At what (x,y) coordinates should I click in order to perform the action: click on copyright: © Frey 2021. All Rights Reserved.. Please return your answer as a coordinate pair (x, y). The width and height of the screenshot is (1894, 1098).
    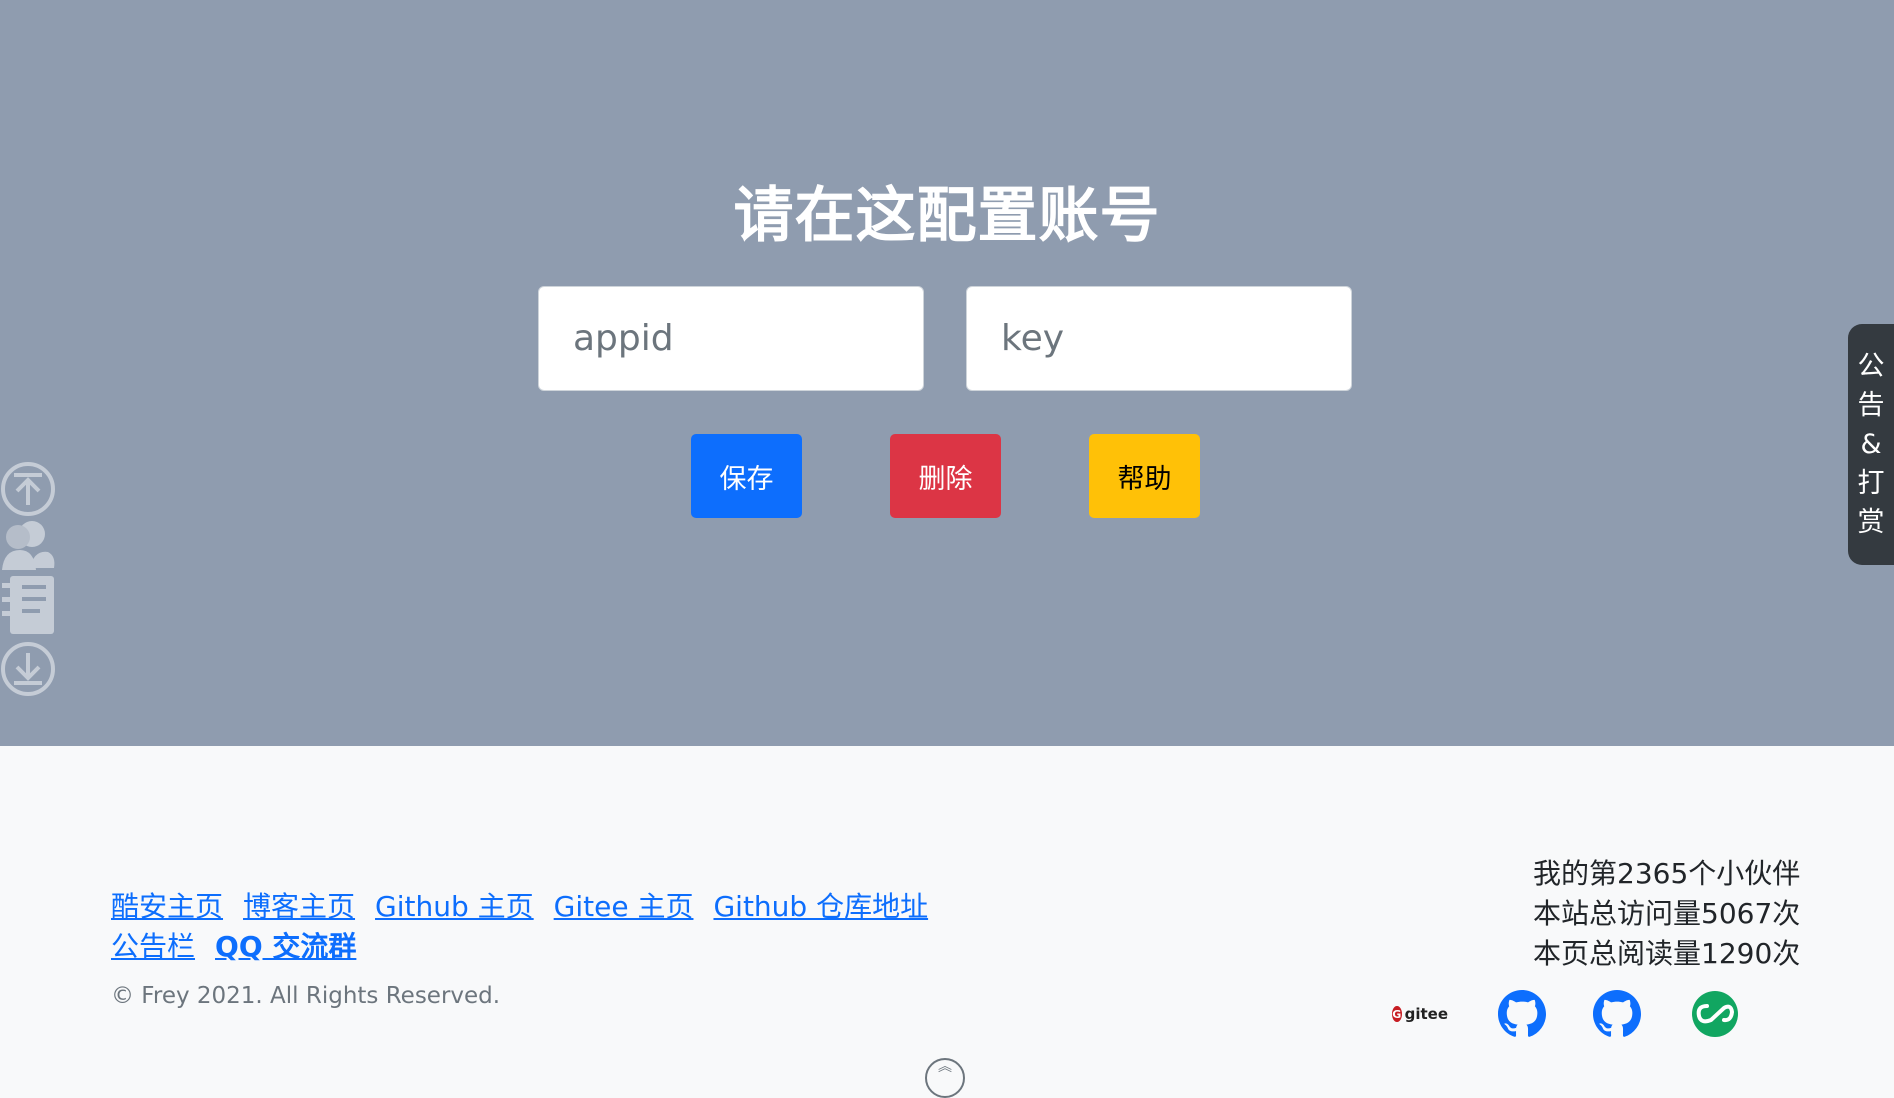
    Looking at the image, I should click on (306, 996).